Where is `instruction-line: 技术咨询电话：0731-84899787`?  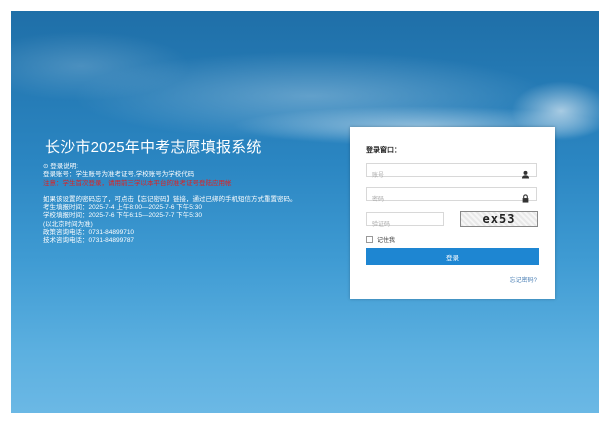 instruction-line: 技术咨询电话：0731-84899787 is located at coordinates (89, 241).